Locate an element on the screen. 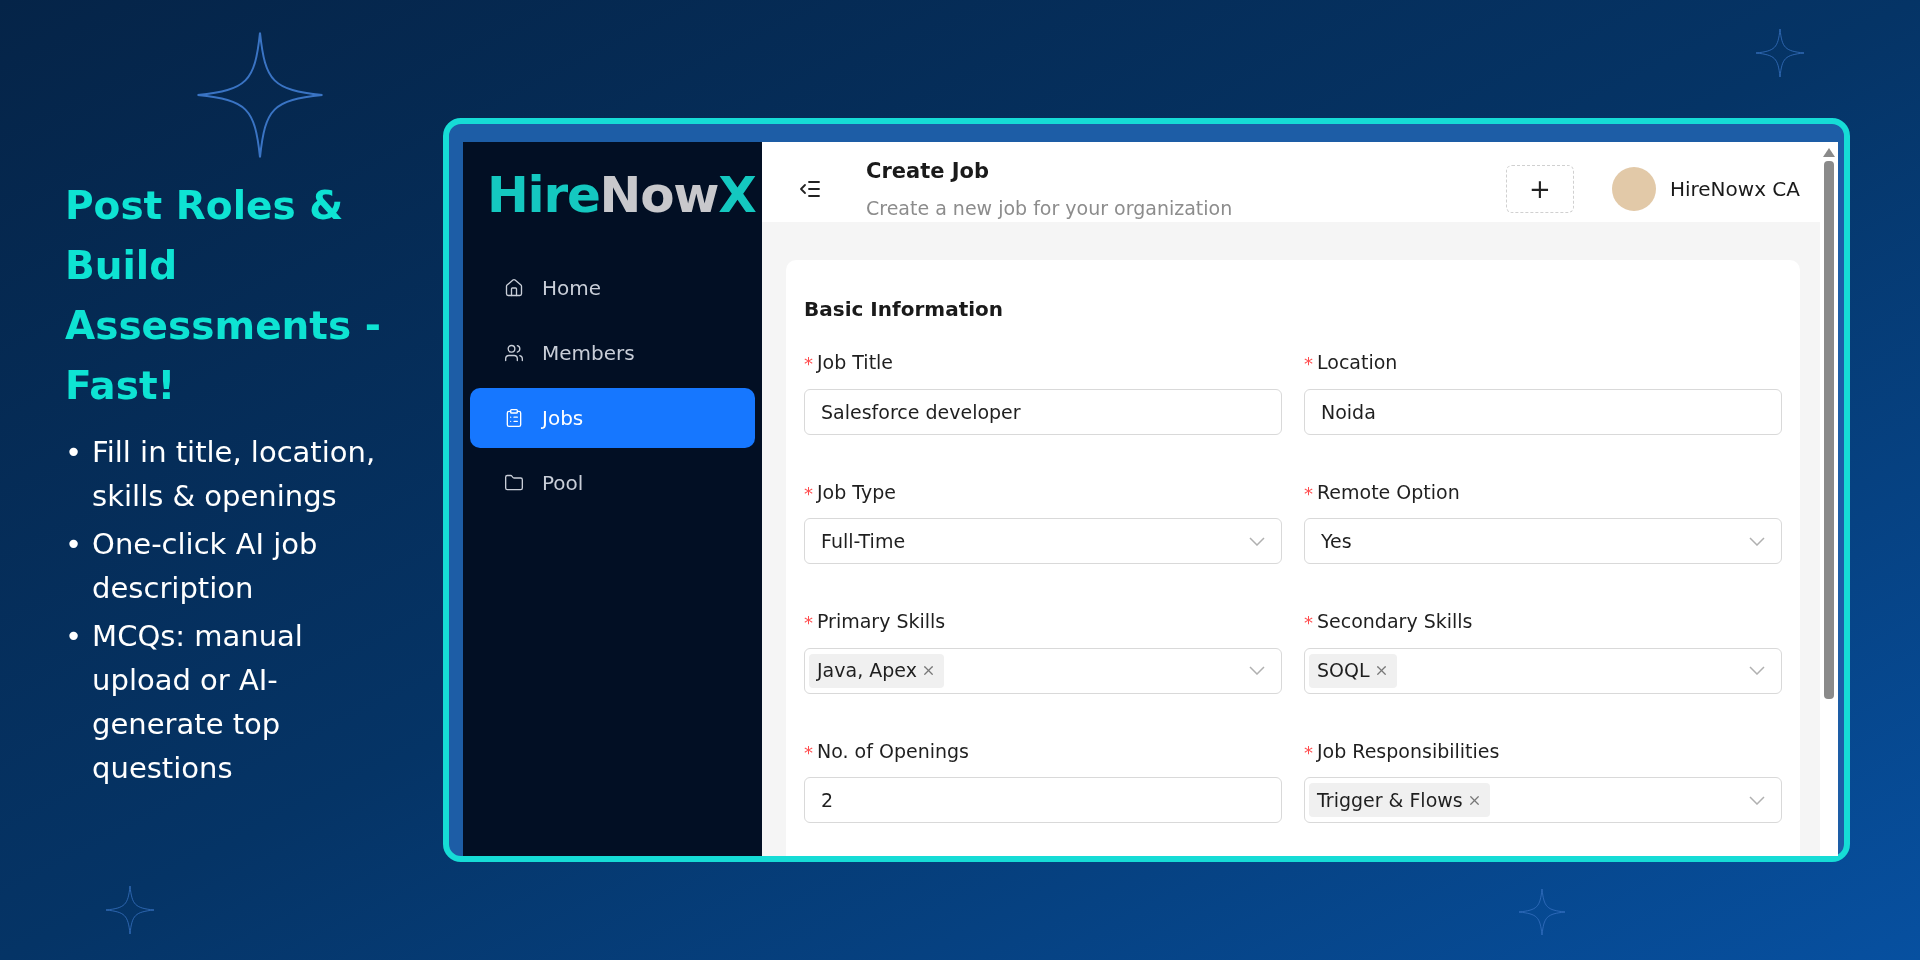  skill-tag: SOQL is located at coordinates (1353, 670).